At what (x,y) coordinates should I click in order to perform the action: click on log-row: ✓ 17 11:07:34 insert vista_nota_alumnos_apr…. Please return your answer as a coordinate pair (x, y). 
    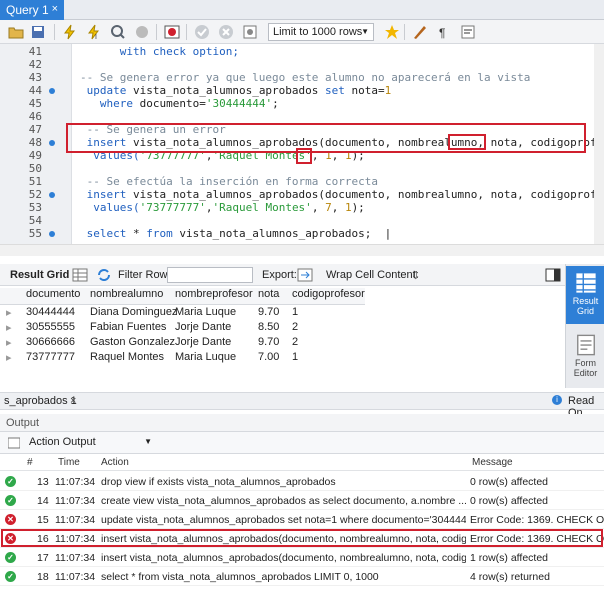
    Looking at the image, I should click on (302, 557).